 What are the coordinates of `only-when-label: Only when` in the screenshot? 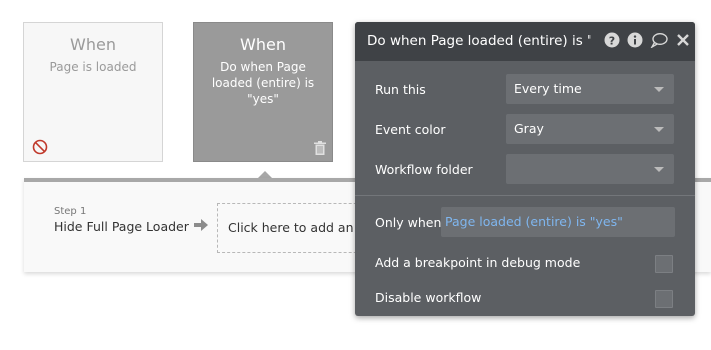 It's located at (408, 222).